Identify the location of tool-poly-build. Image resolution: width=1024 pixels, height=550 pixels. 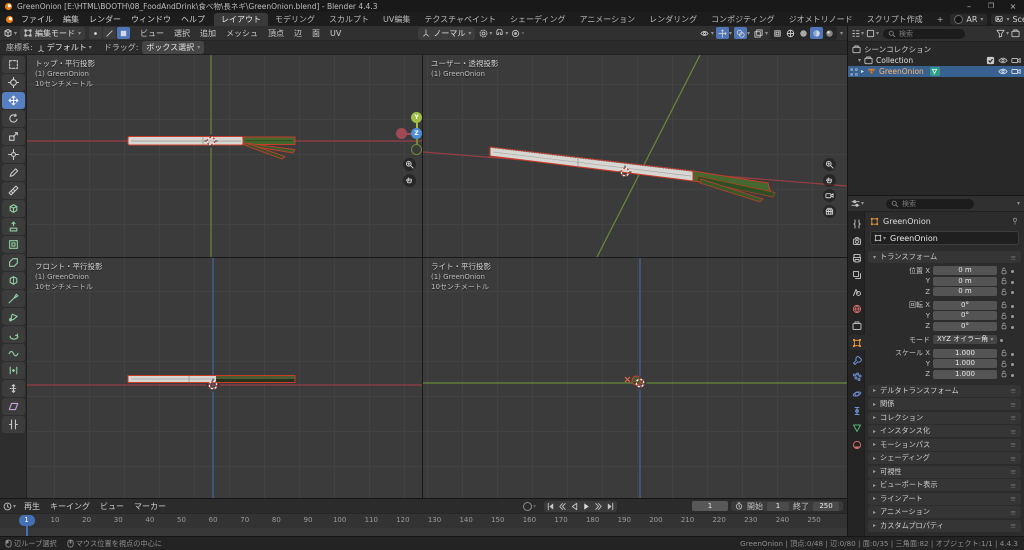
(13, 316).